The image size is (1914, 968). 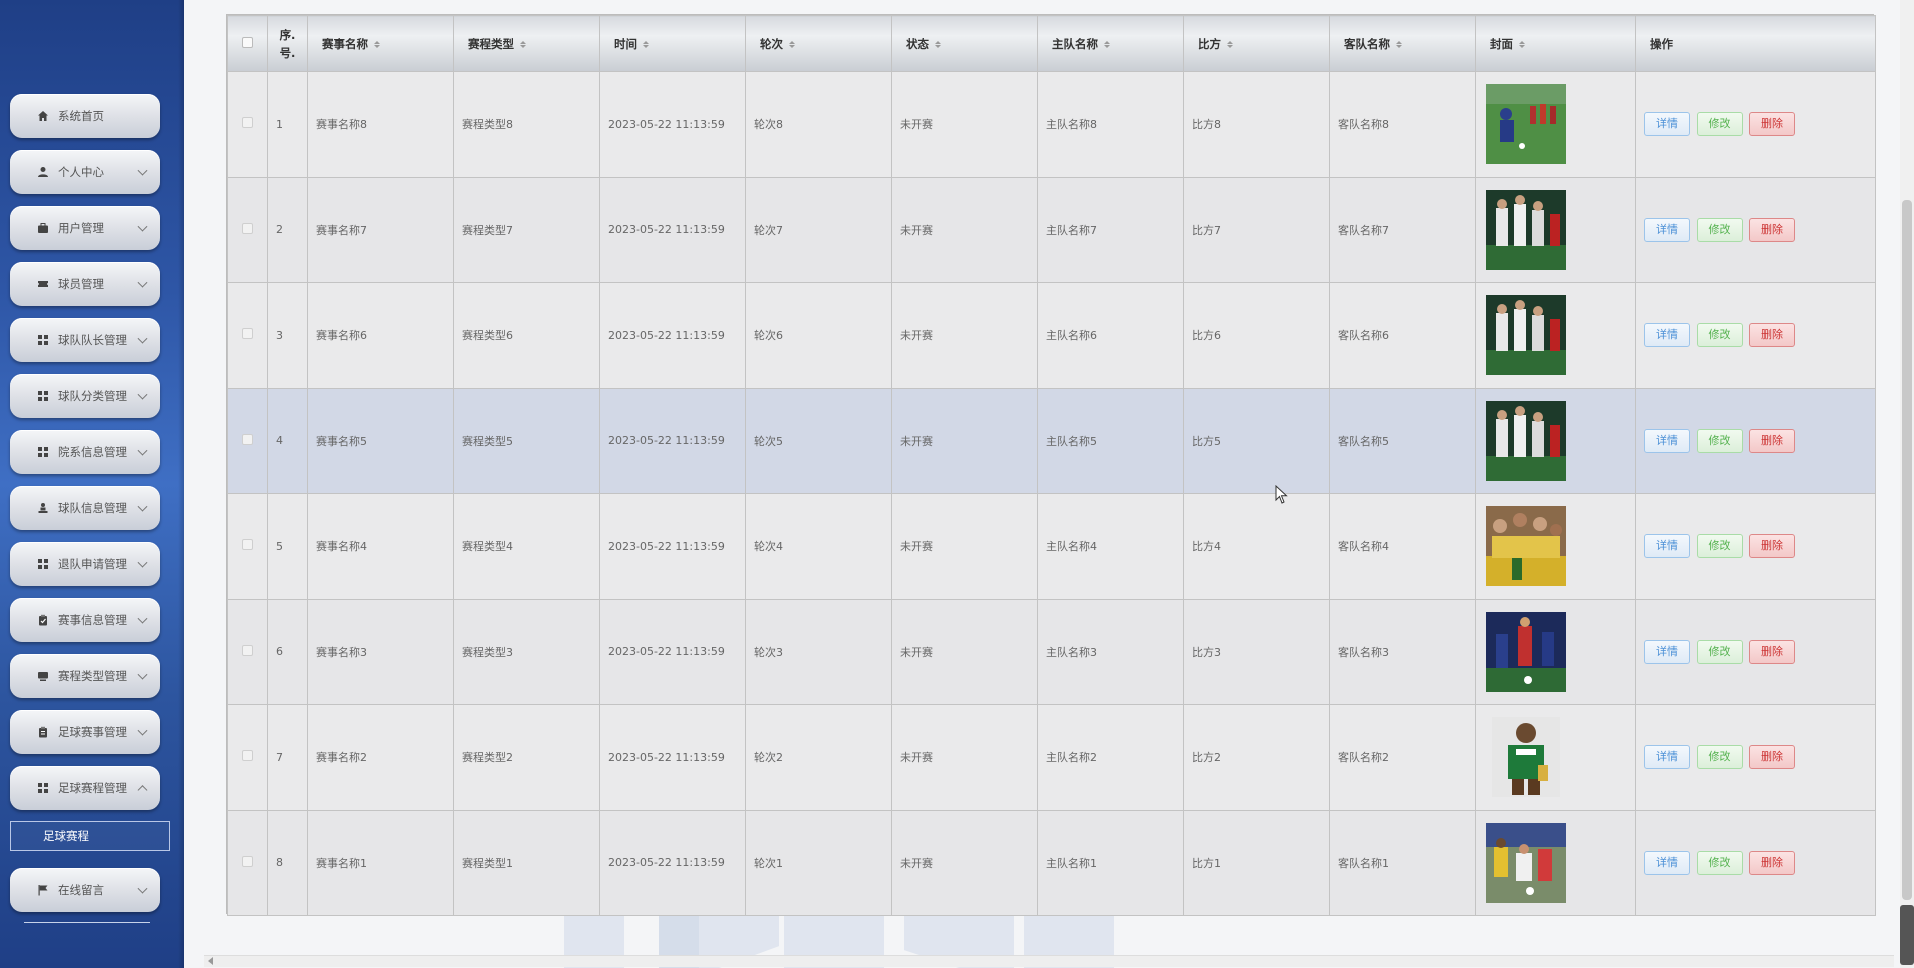 What do you see at coordinates (380, 651) in the screenshot?
I see `cell-event-name: 赛事名称3` at bounding box center [380, 651].